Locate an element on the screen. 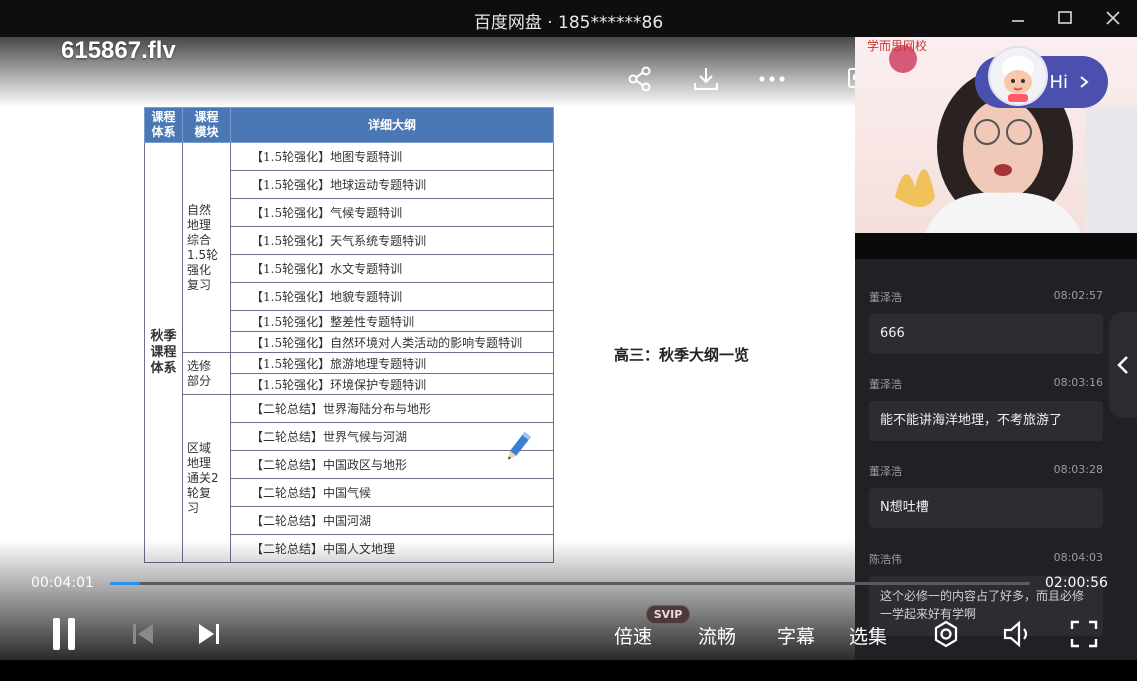 The height and width of the screenshot is (681, 1137). chat-username: 陈浩伟 is located at coordinates (885, 559).